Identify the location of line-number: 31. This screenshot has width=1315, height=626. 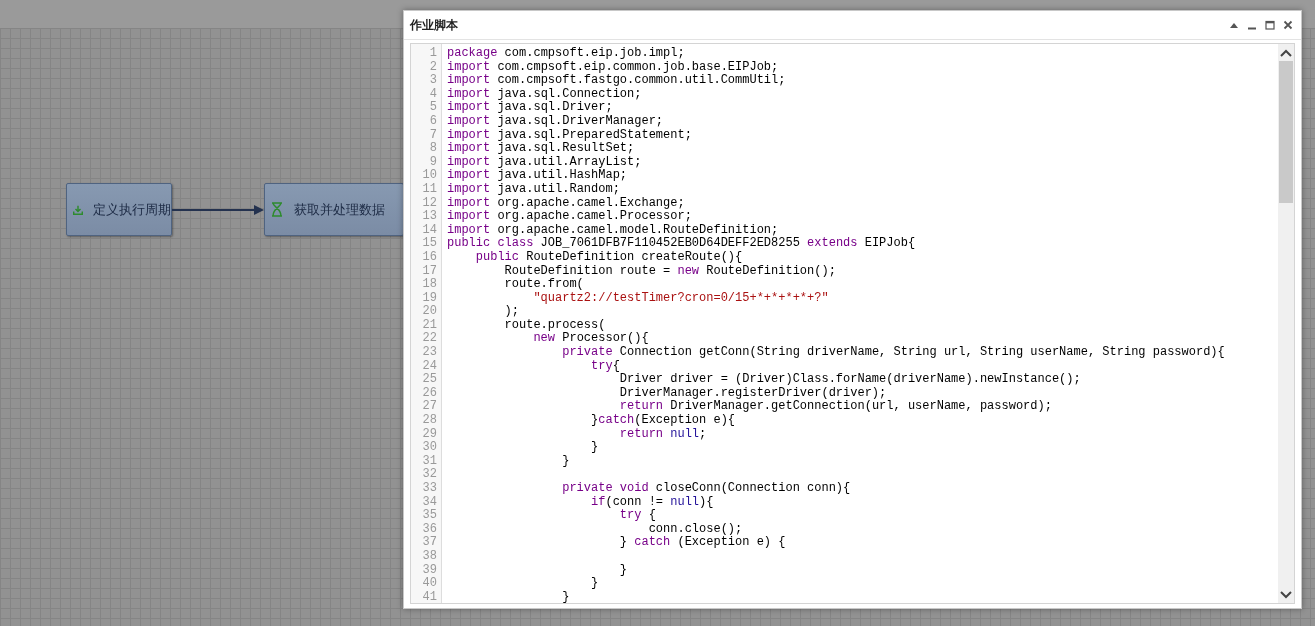
(429, 461).